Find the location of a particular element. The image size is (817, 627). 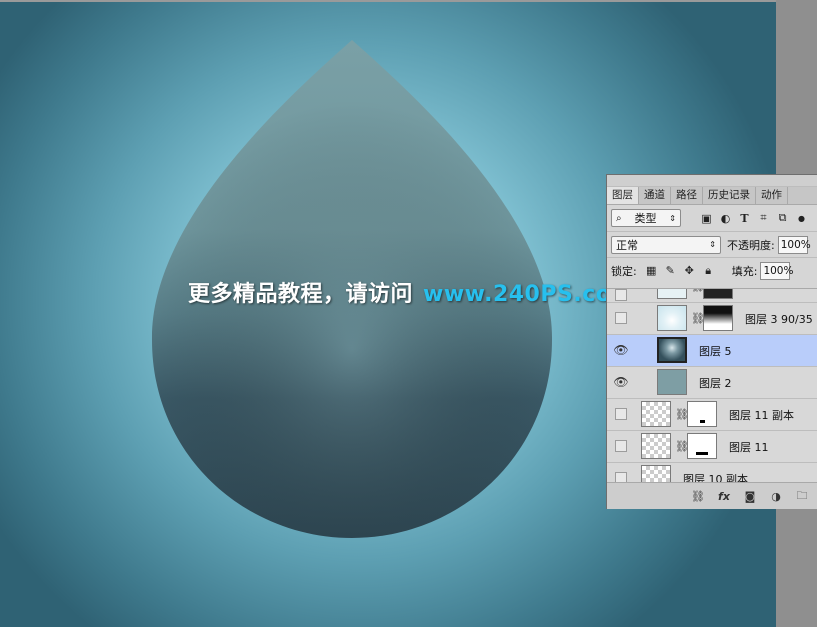

shape-filter-icon: ⌗ is located at coordinates (763, 218).